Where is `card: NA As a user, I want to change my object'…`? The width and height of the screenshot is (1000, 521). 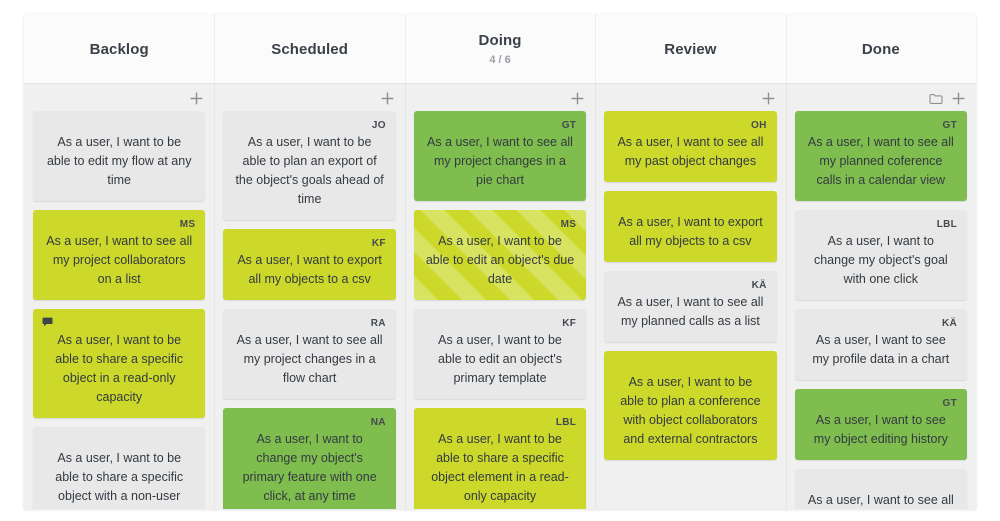
card: NA As a user, I want to change my object'… is located at coordinates (309, 458).